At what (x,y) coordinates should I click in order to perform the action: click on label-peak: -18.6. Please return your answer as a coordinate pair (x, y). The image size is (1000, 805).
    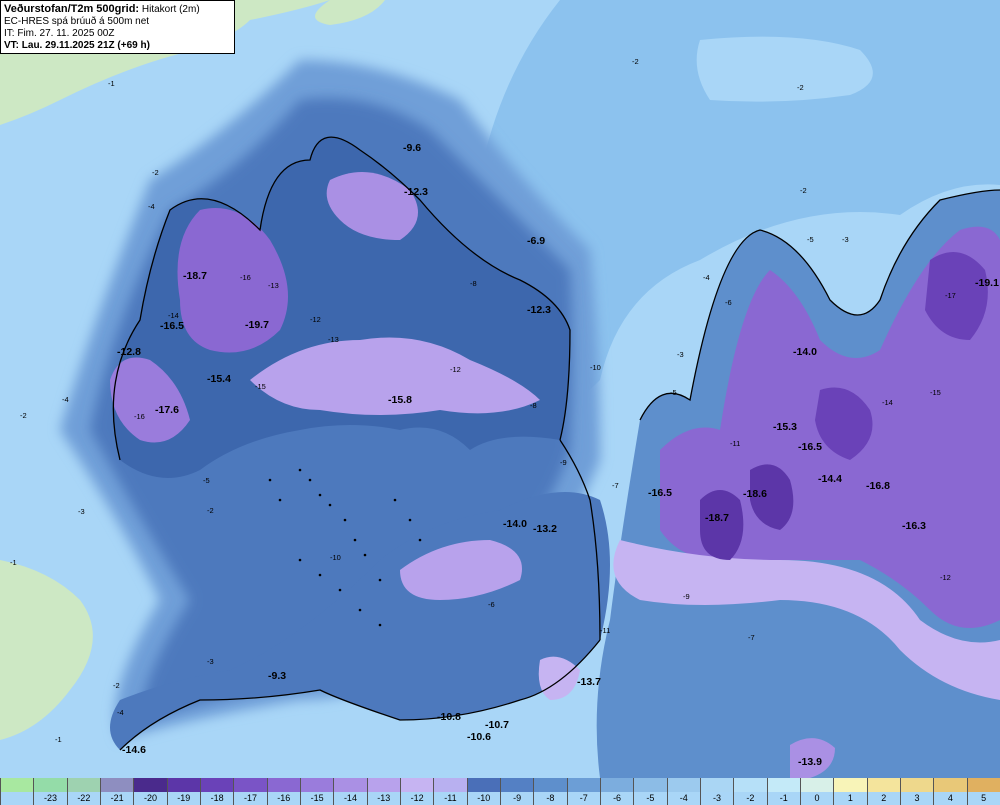
    Looking at the image, I should click on (755, 494).